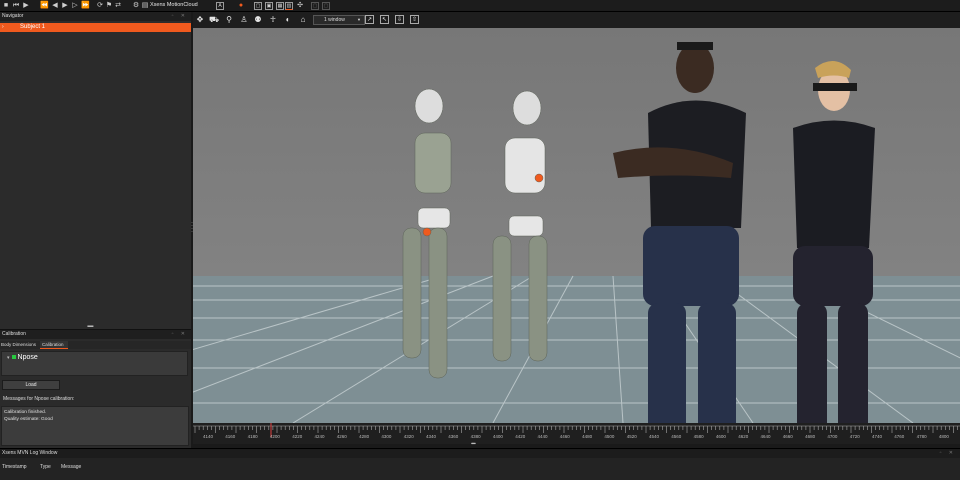 This screenshot has height=480, width=960. I want to click on timeline-frame-label: 4720, so click(854, 436).